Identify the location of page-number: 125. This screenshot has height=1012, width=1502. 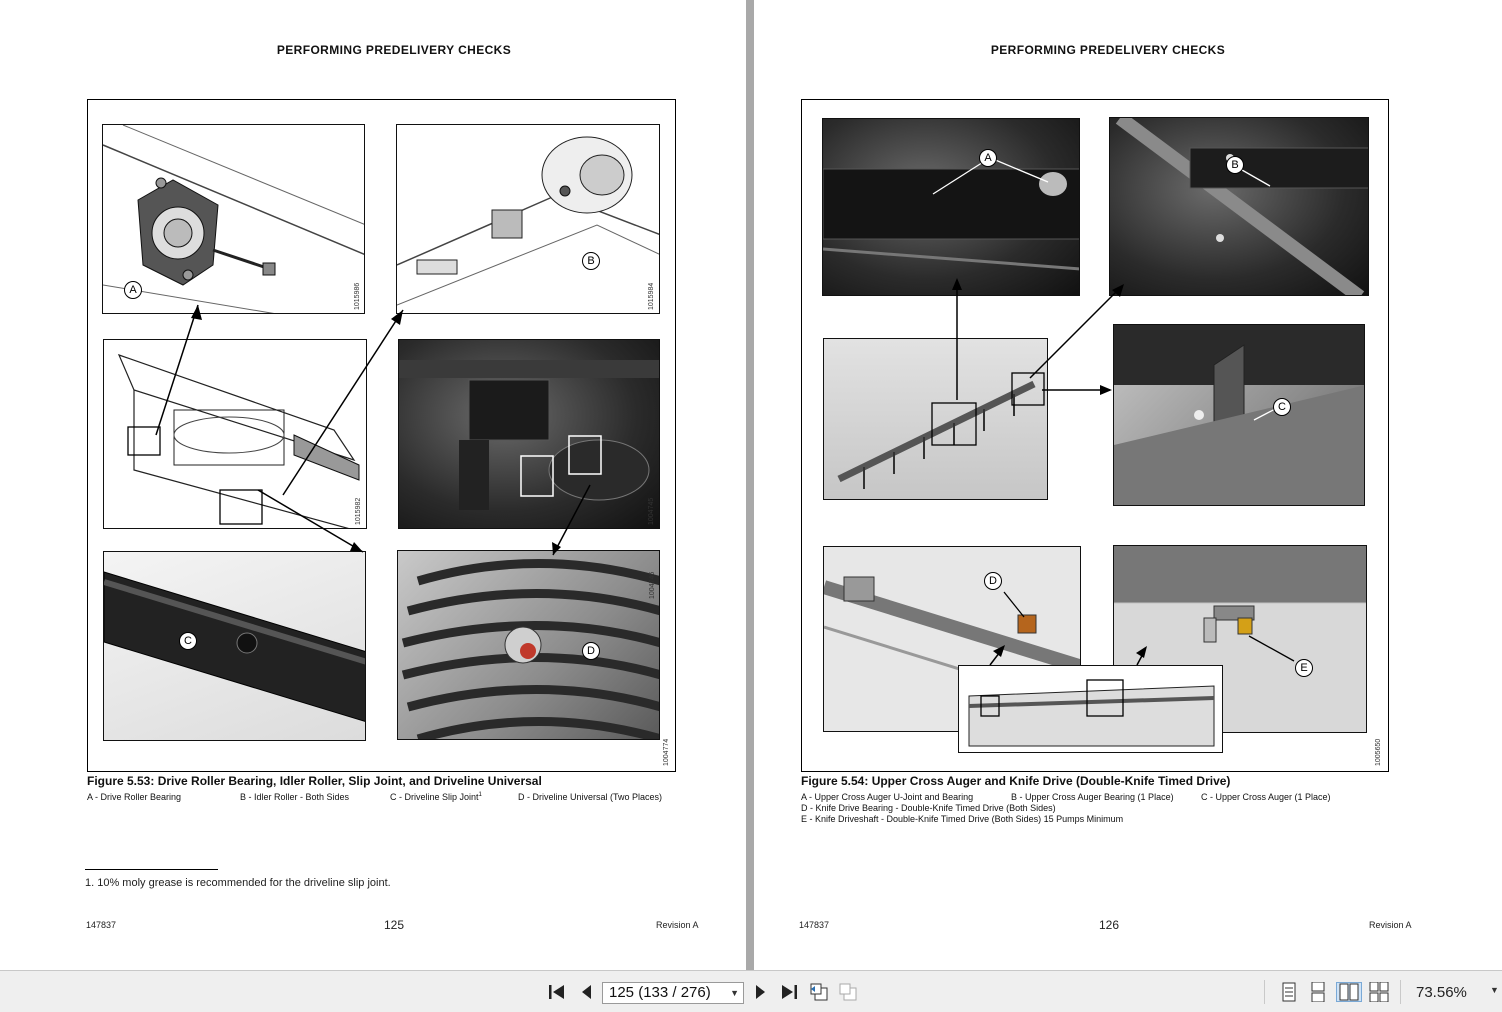
(394, 925).